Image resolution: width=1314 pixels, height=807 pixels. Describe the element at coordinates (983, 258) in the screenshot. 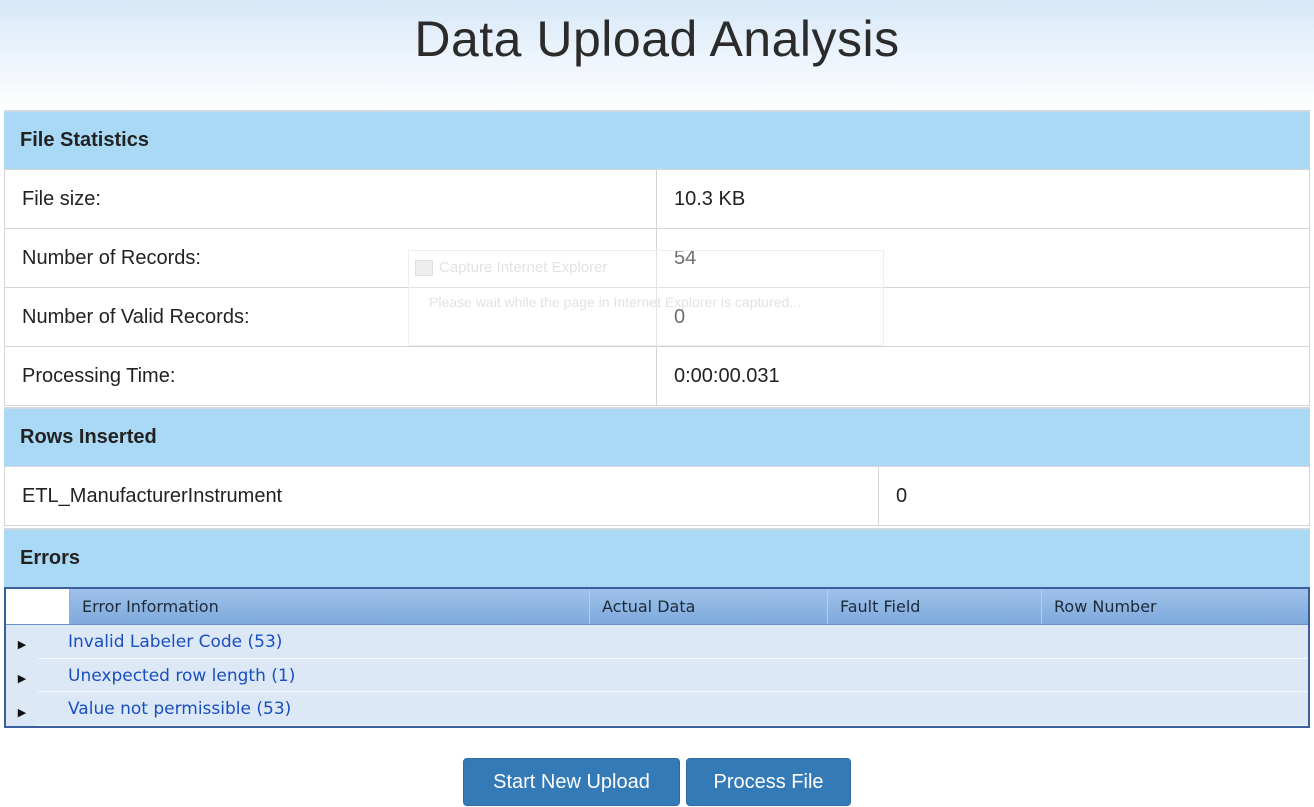

I see `record-count-value: 54` at that location.